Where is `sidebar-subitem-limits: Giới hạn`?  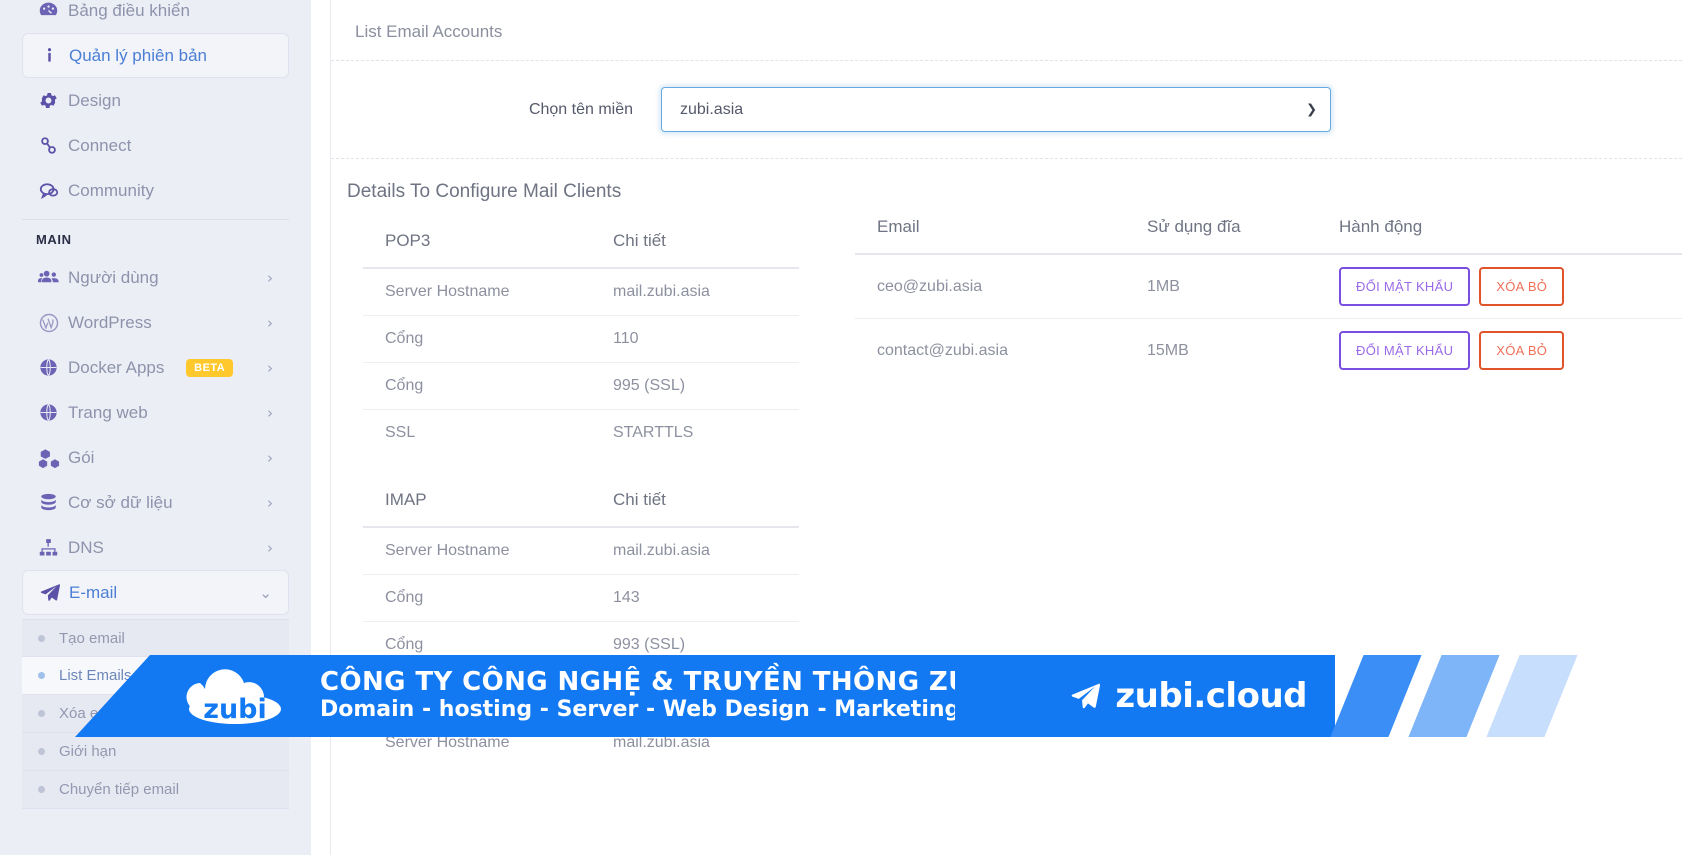
sidebar-subitem-limits: Giới hạn is located at coordinates (155, 752).